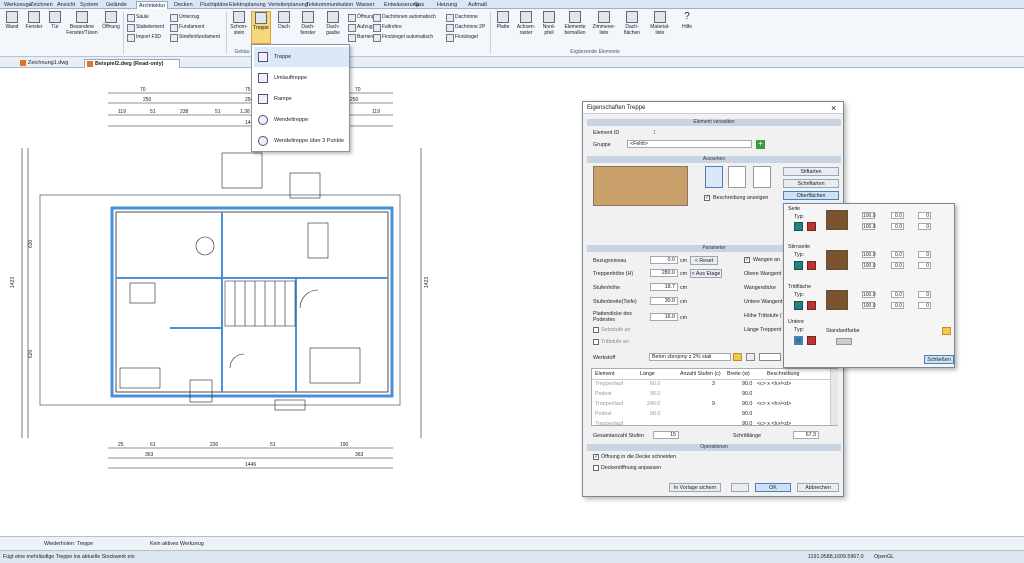 The image size is (1024, 563). What do you see at coordinates (773, 487) in the screenshot?
I see `ok-button: OK` at bounding box center [773, 487].